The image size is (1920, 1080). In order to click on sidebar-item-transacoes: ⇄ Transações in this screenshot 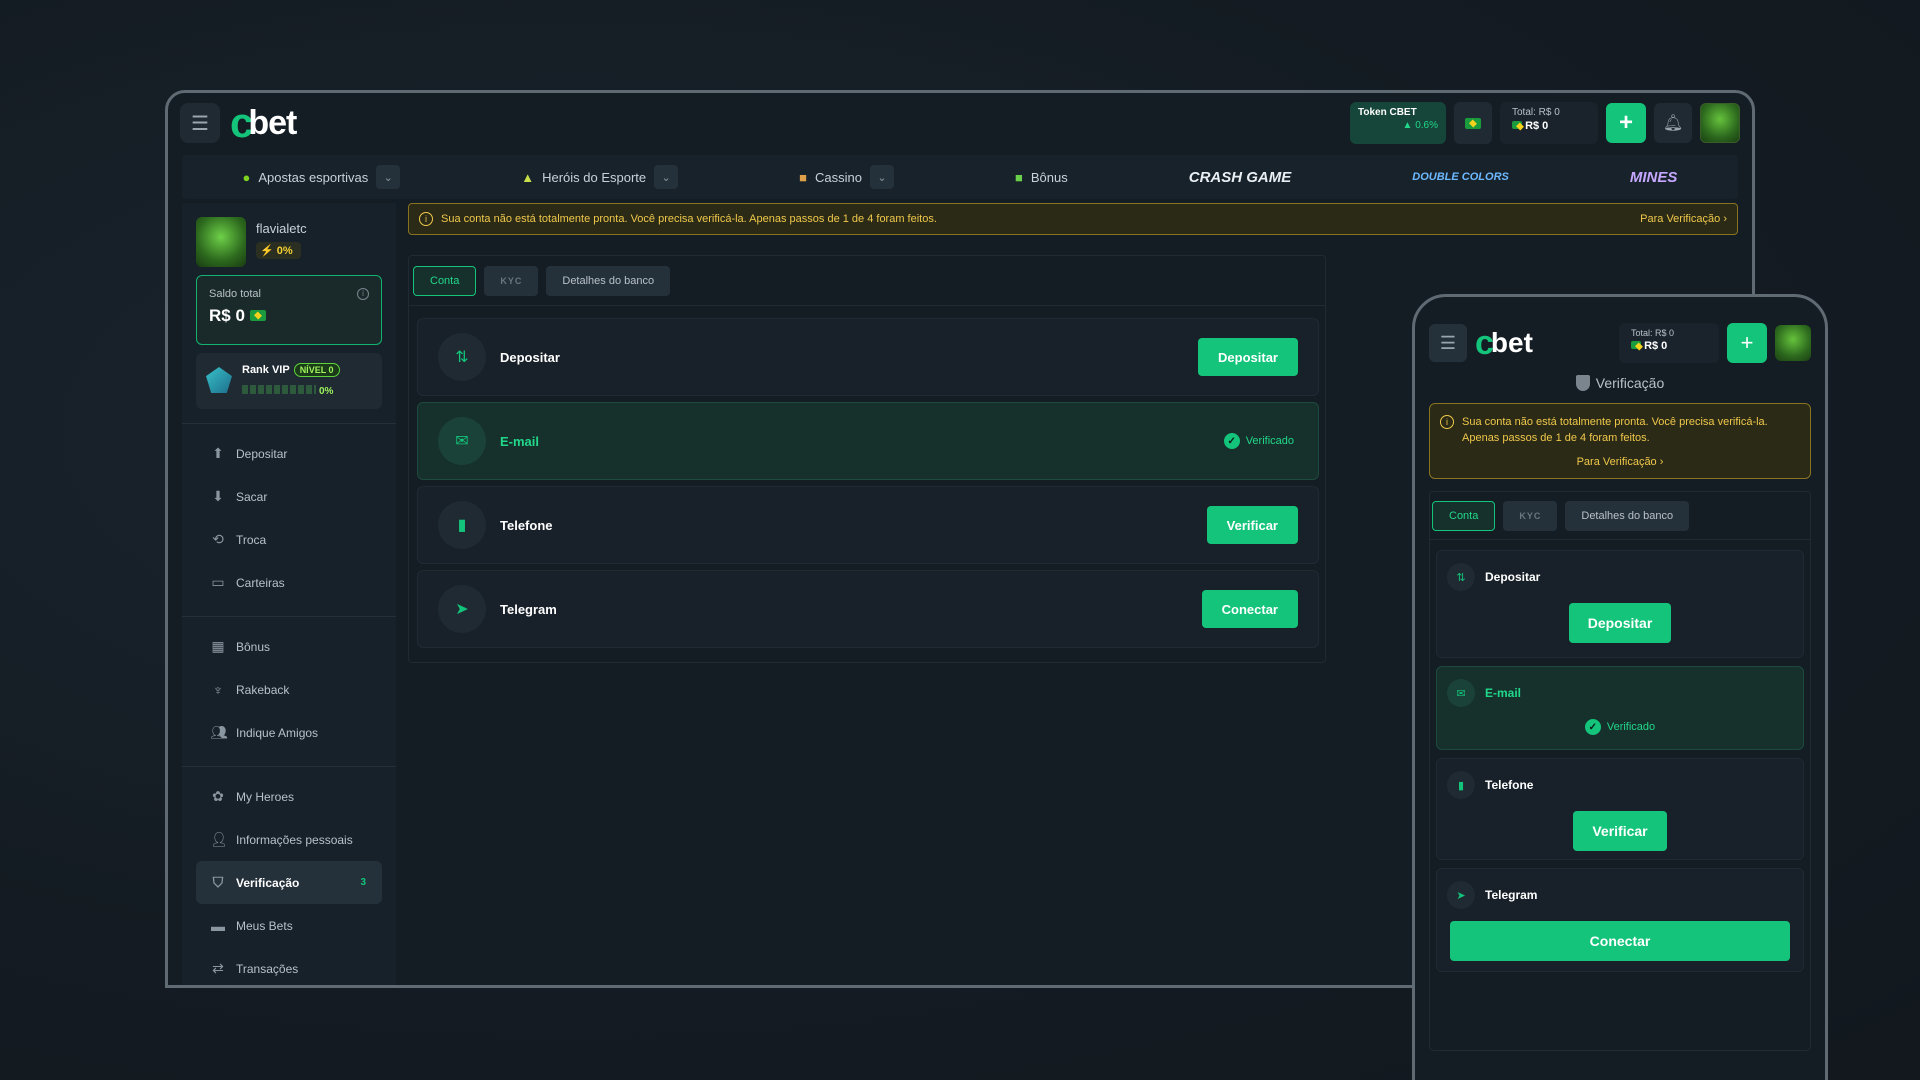, I will do `click(289, 966)`.